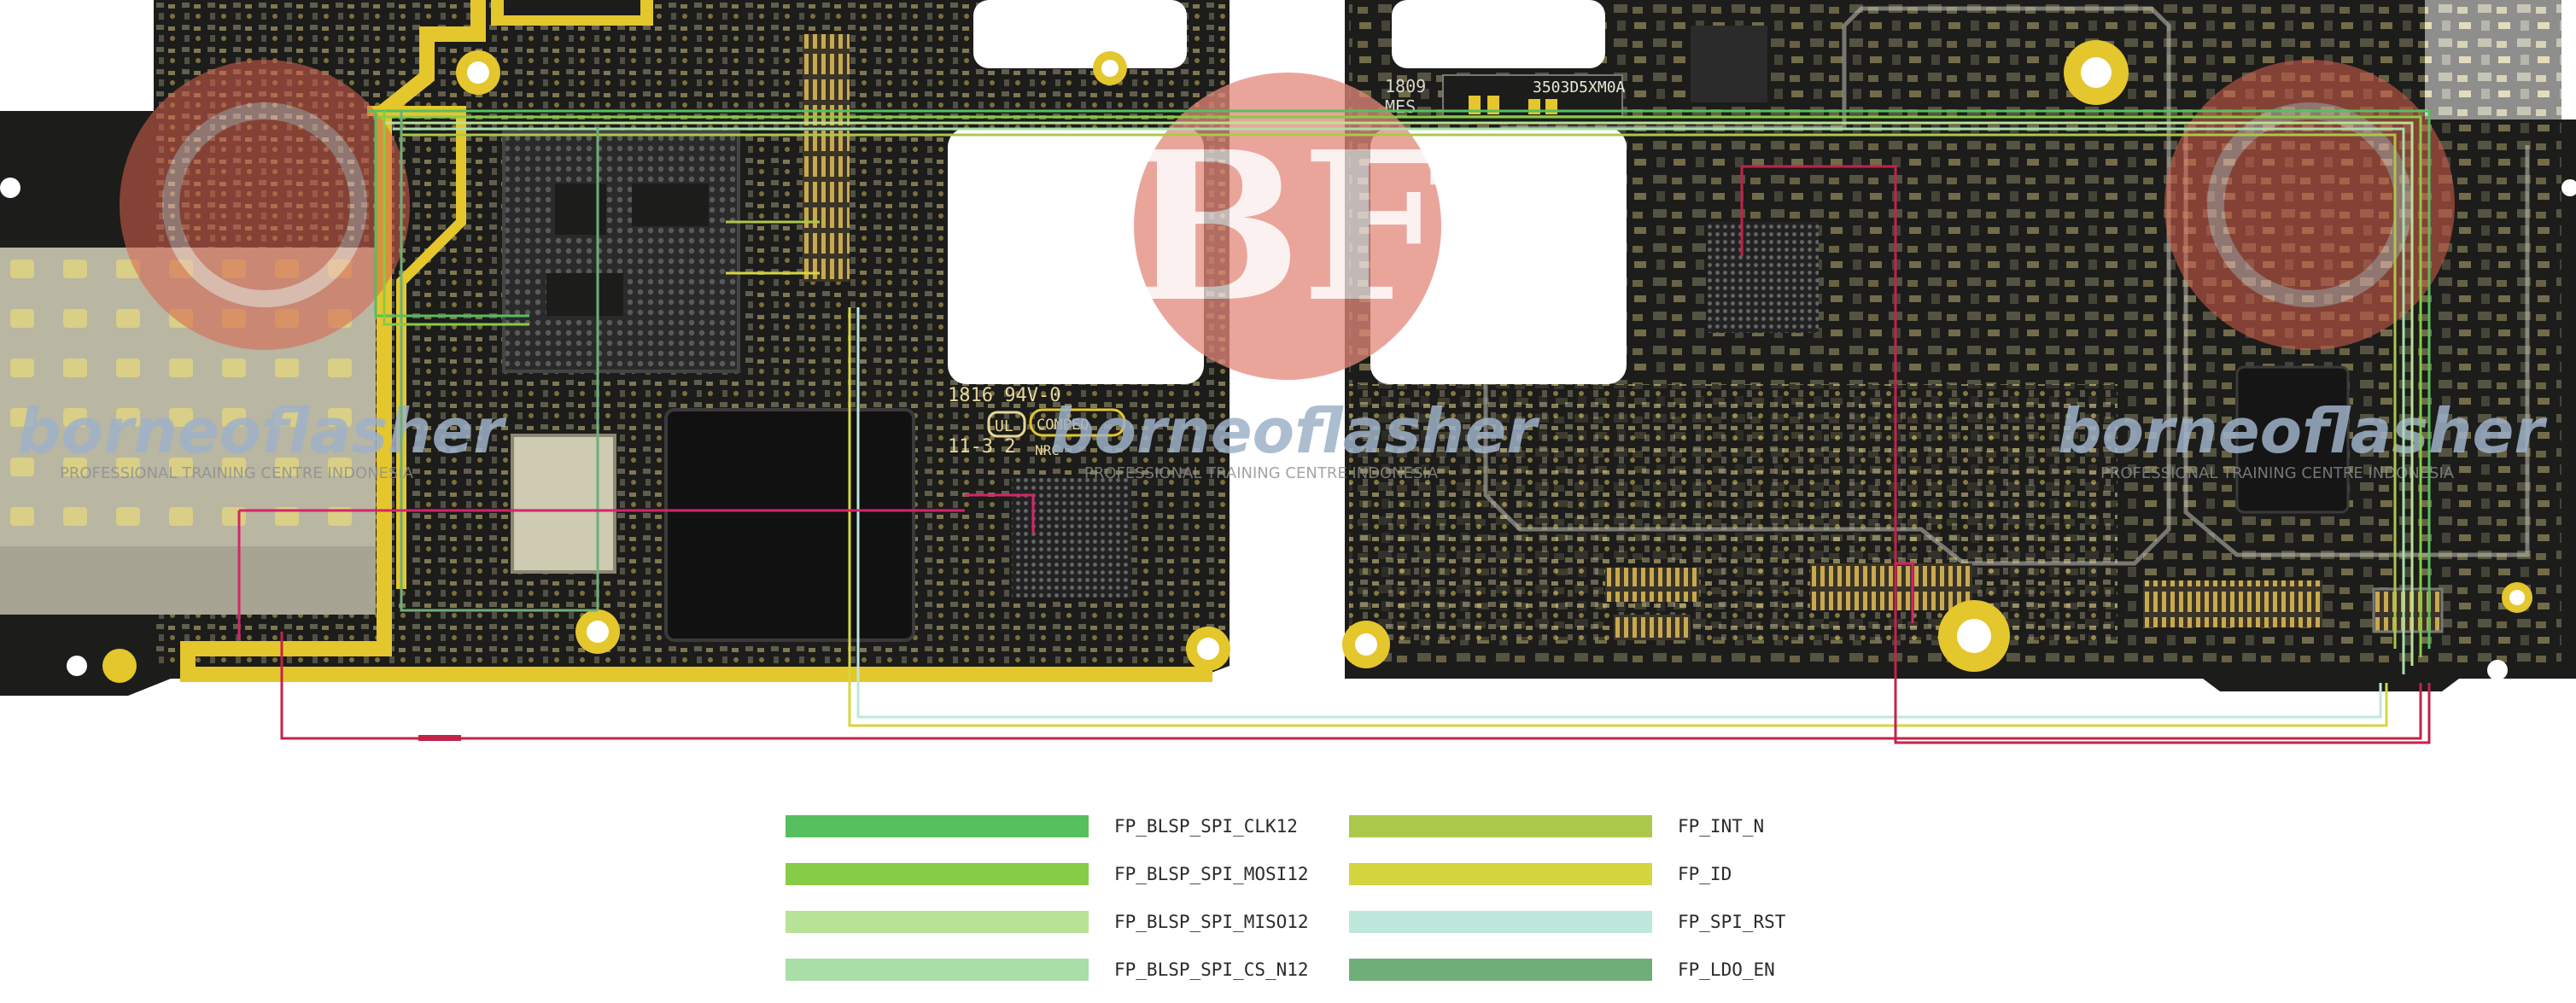 The height and width of the screenshot is (1003, 2576). I want to click on legend-label: FP_INT_N, so click(1721, 826).